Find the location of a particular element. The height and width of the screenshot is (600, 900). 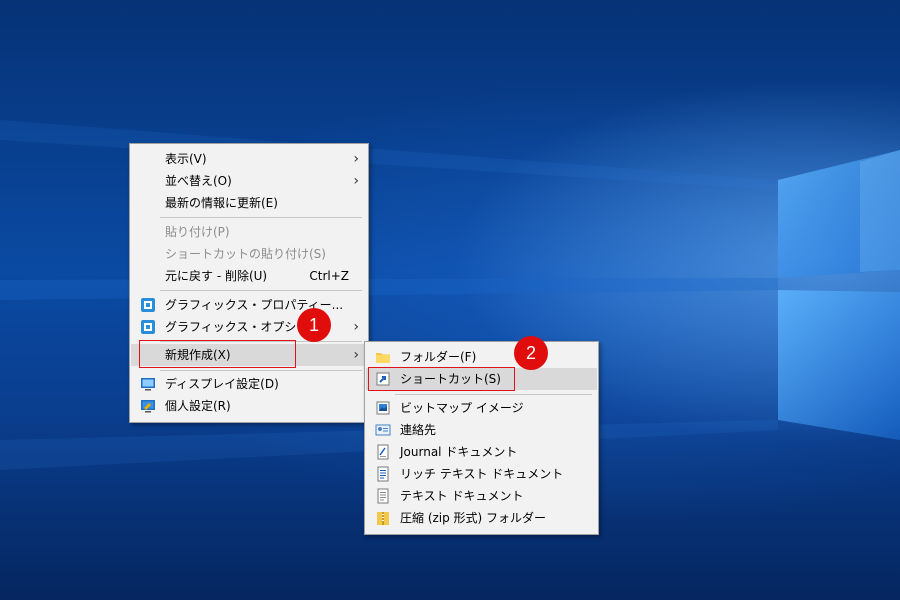

menu-item-label: 貼り付け(P) is located at coordinates (197, 232).